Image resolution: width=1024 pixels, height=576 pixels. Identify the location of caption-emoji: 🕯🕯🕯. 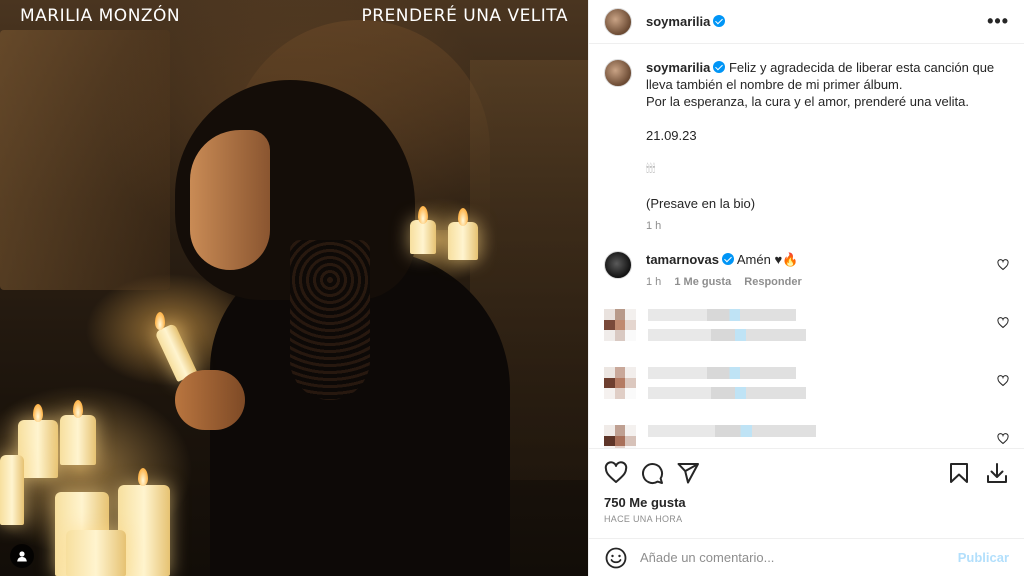
(651, 169).